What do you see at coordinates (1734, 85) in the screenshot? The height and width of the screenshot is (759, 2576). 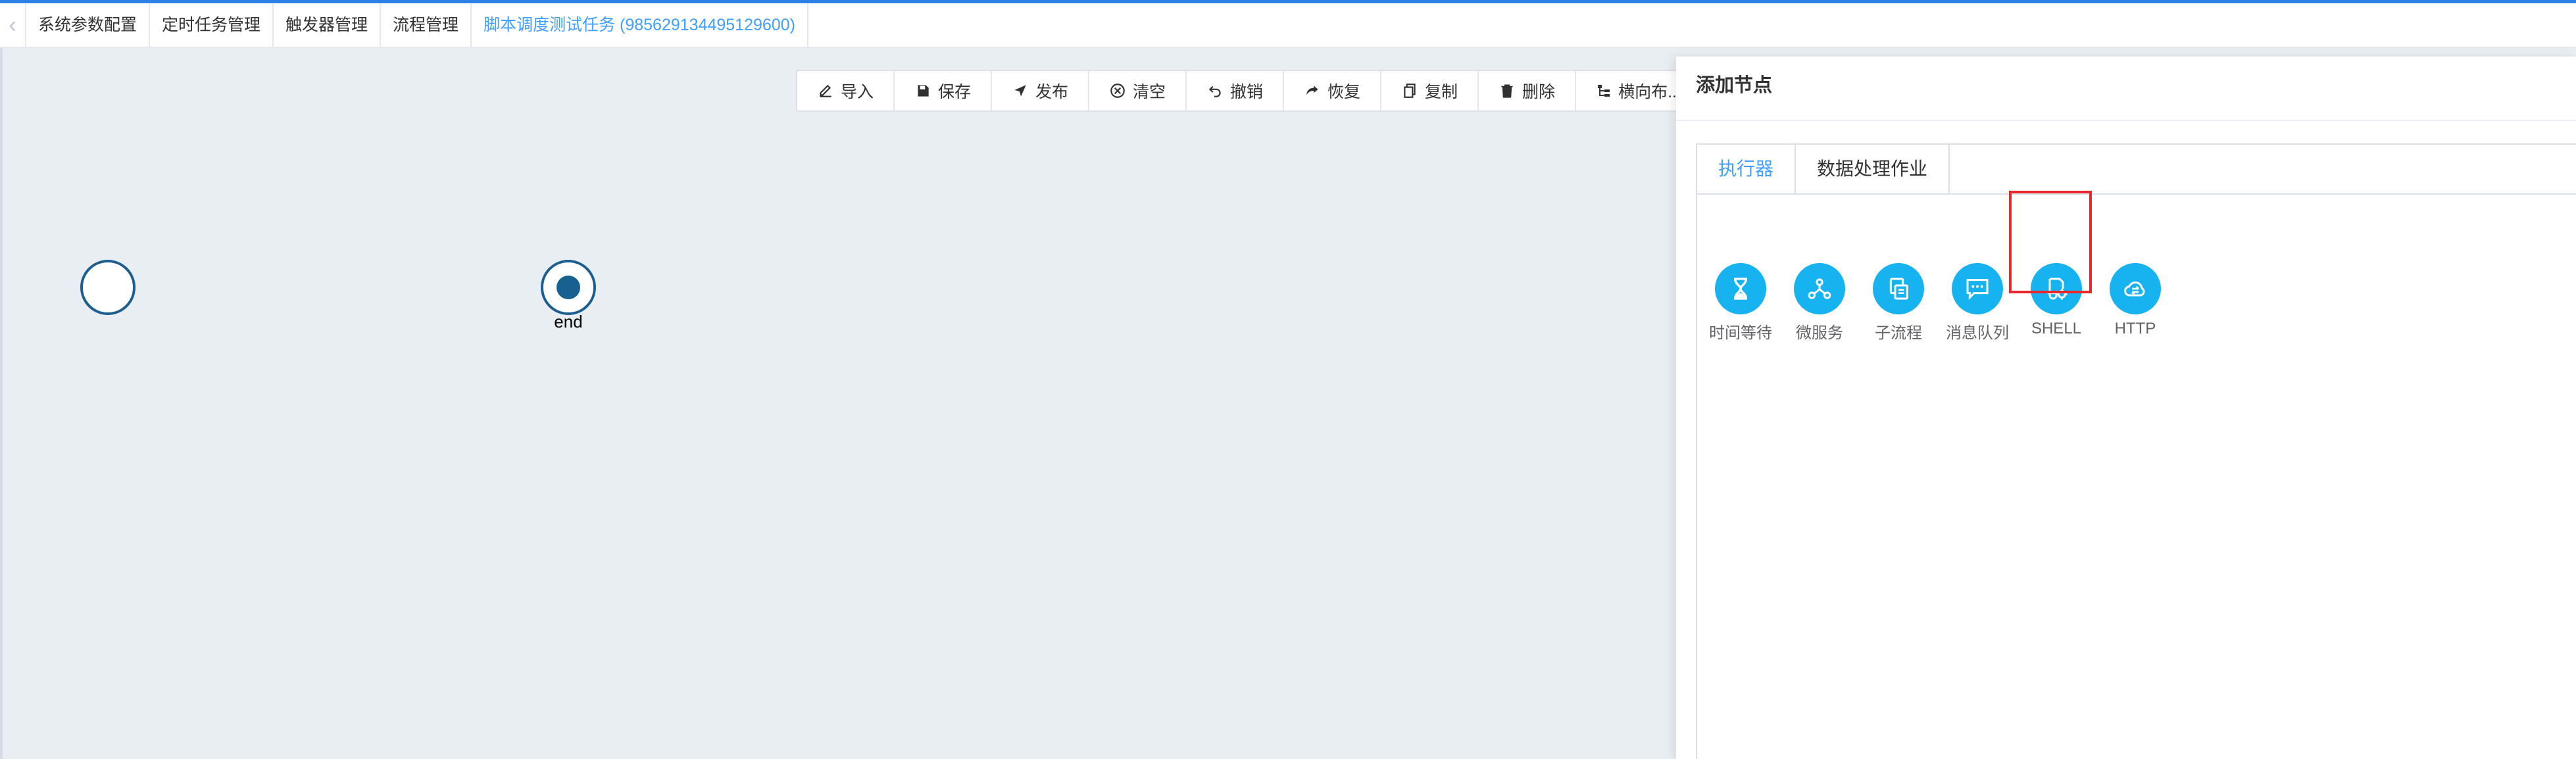 I see `panel-title: 添加节点` at bounding box center [1734, 85].